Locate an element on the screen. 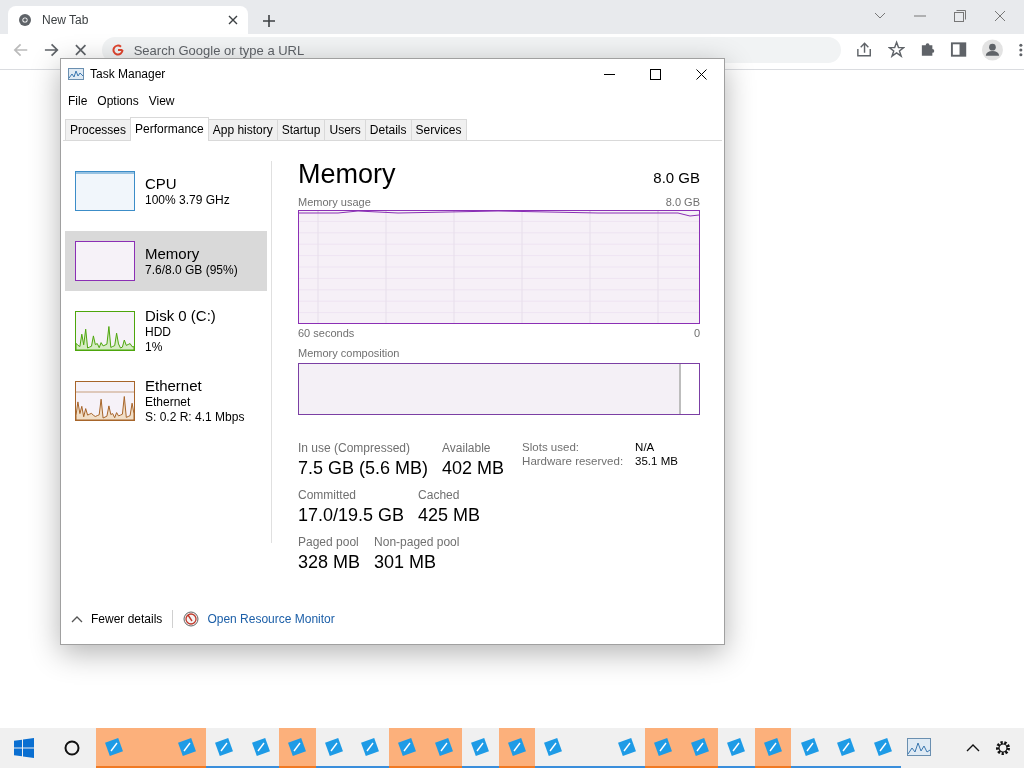 The height and width of the screenshot is (768, 1024). stat-label: In use (Compressed) is located at coordinates (355, 448).